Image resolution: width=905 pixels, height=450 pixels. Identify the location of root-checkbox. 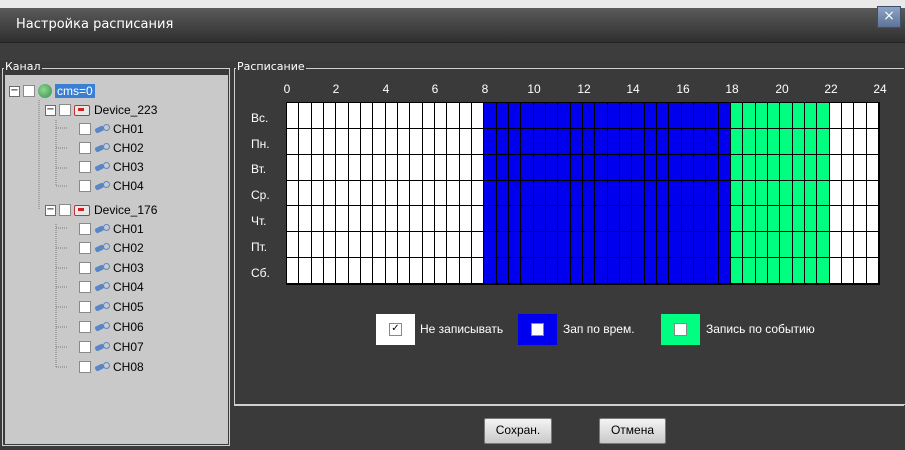
(29, 91).